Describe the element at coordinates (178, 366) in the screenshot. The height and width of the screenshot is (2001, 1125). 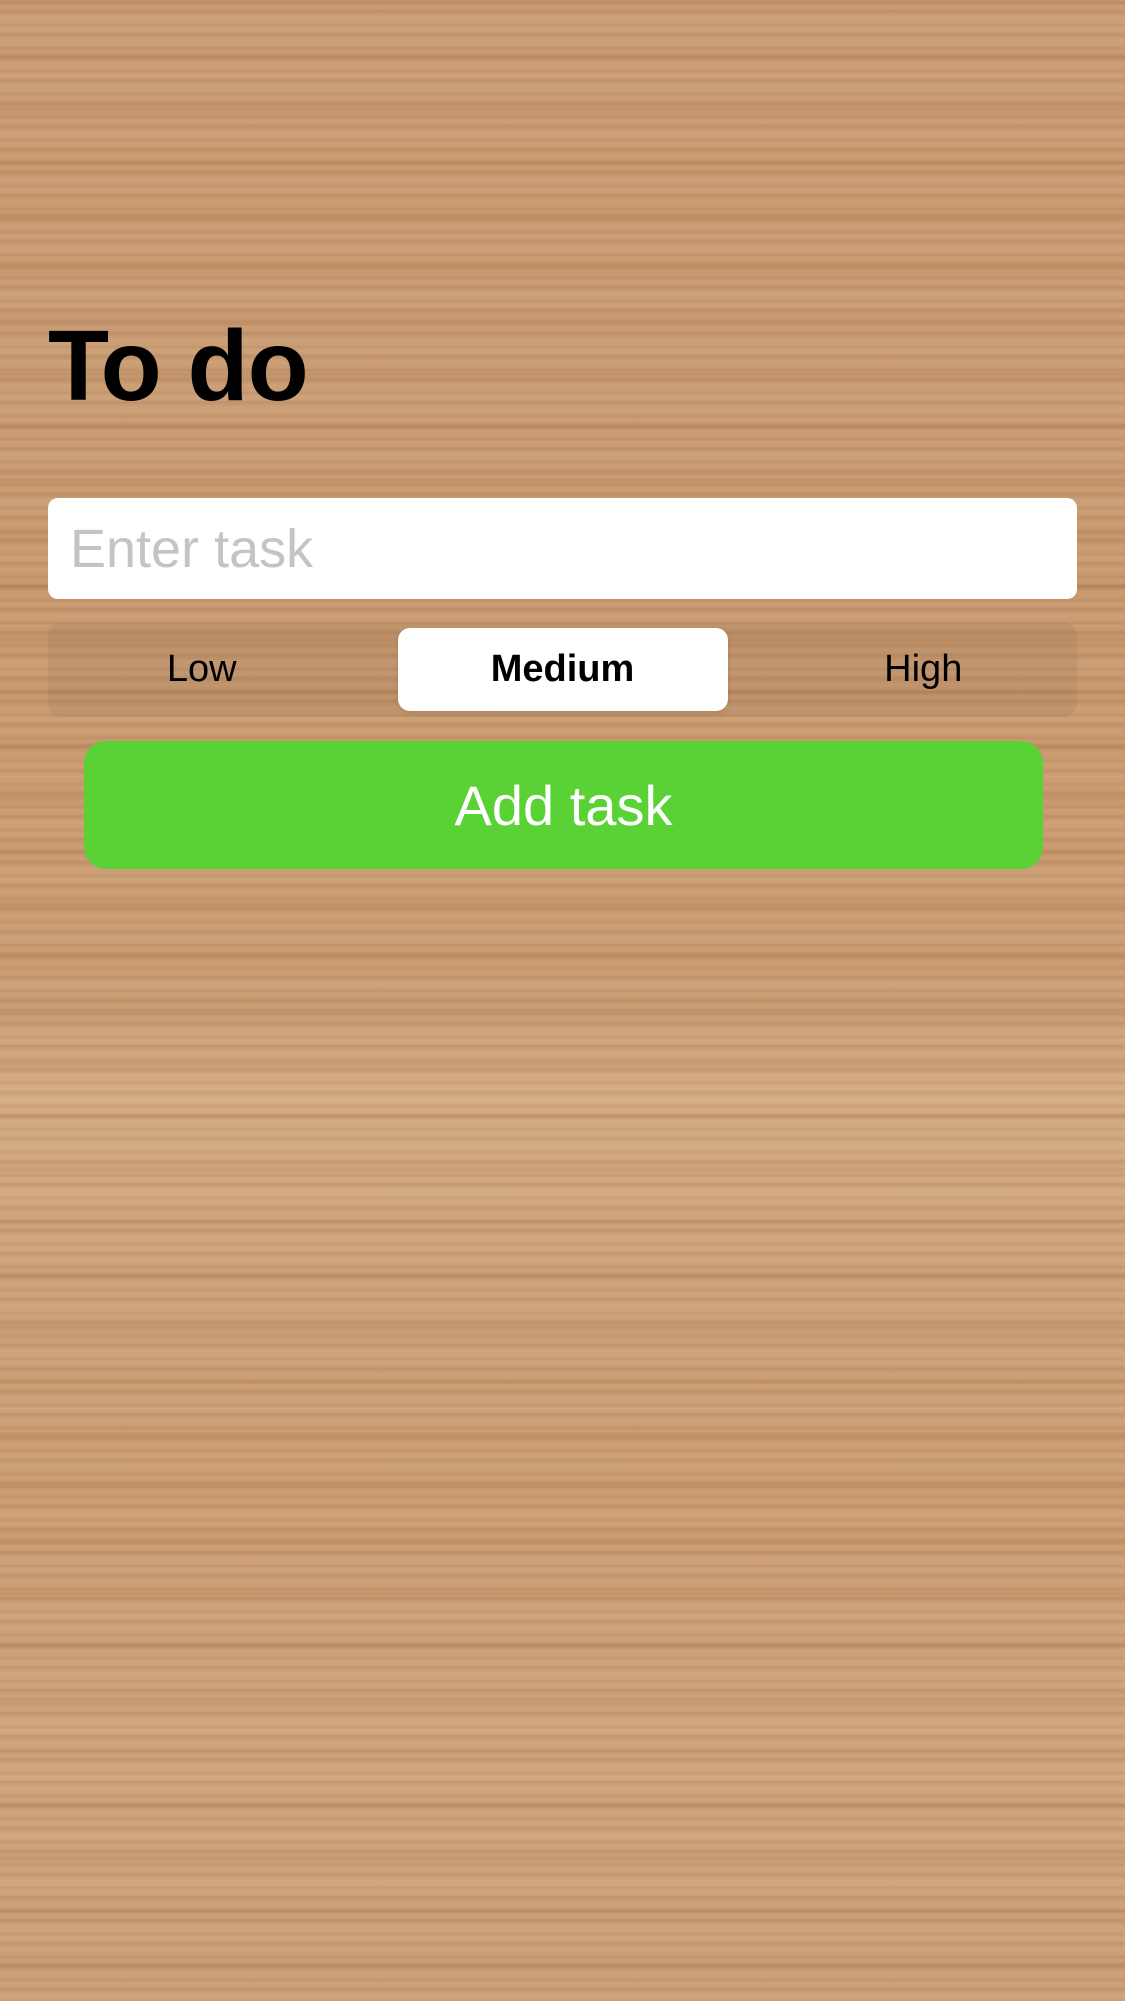
I see `page-title: To do` at that location.